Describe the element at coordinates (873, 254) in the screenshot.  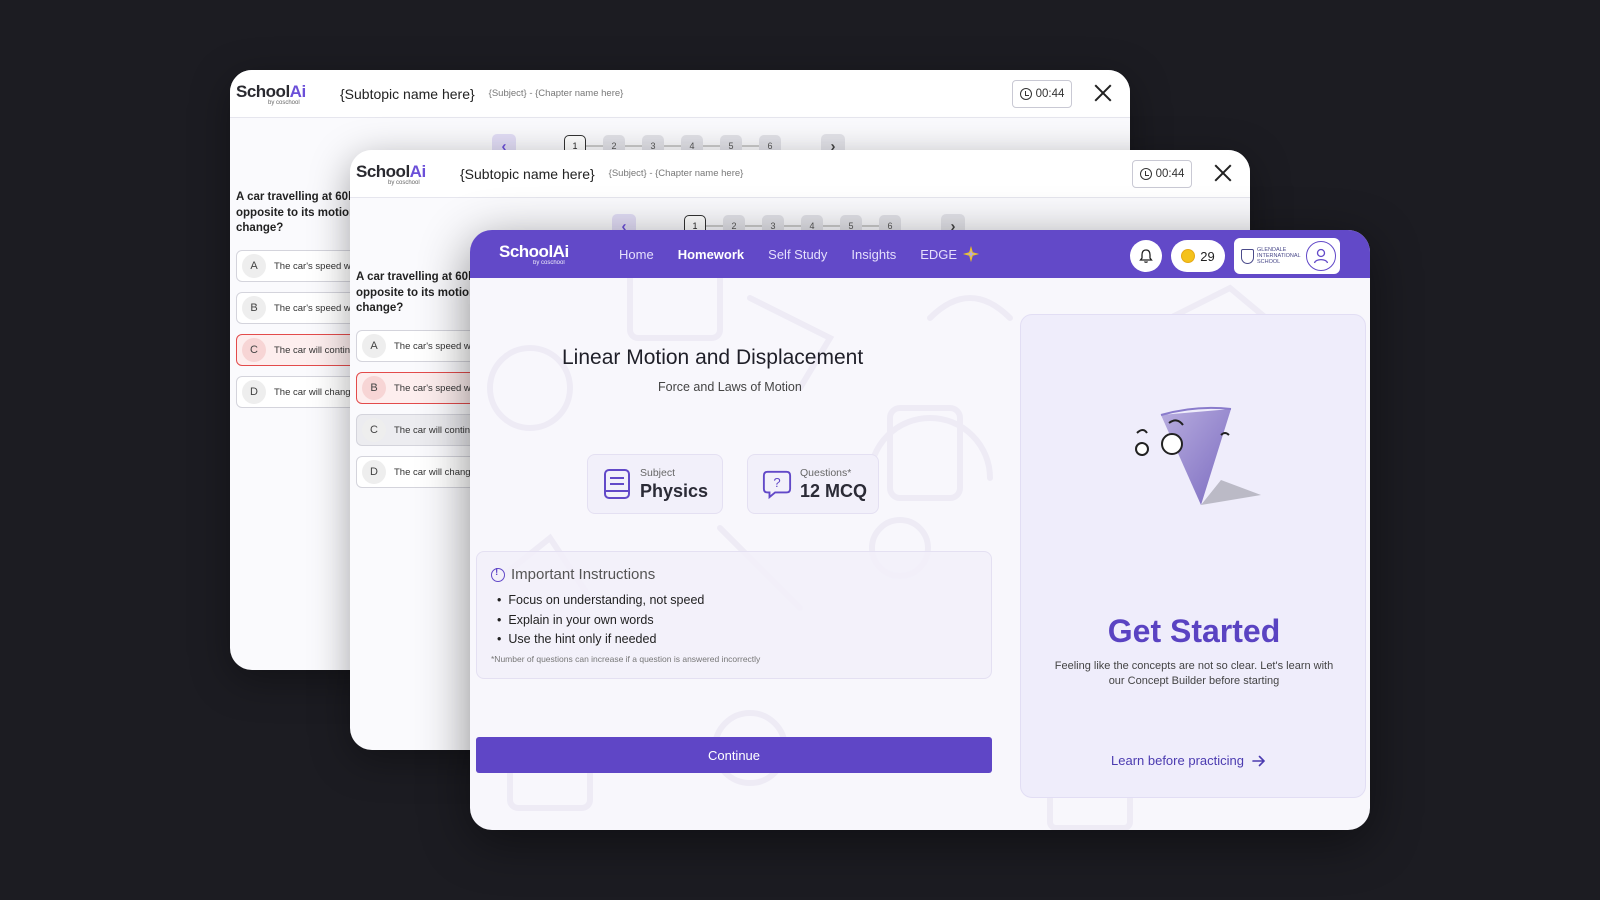
I see `nav-insights: Insights` at that location.